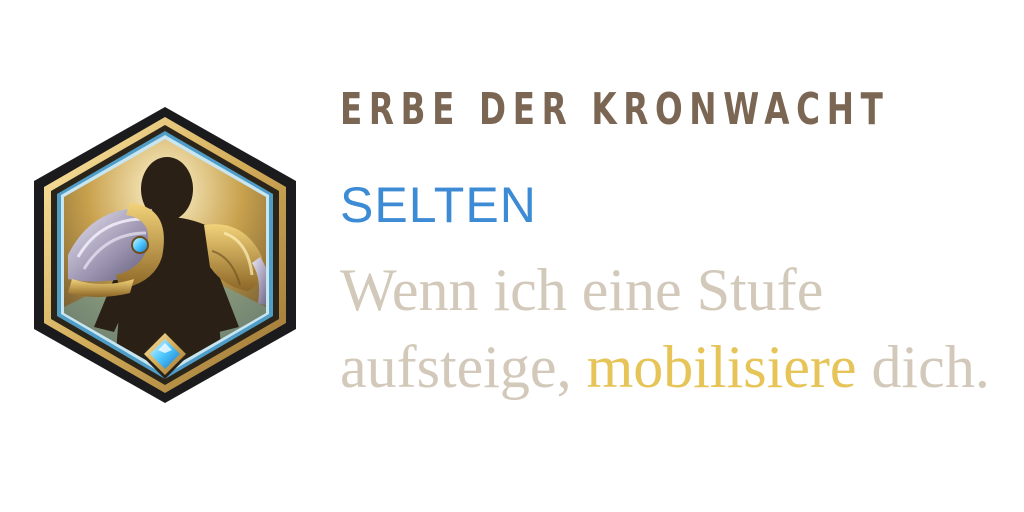 The height and width of the screenshot is (512, 1024). What do you see at coordinates (615, 109) in the screenshot?
I see `augment-title: ERBE DER KRONWACHT` at bounding box center [615, 109].